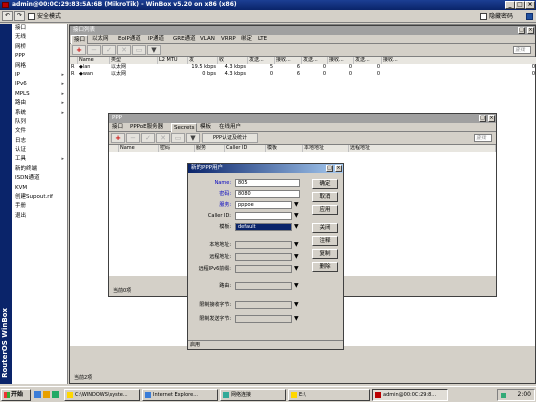 Image resolution: width=536 pixels, height=402 pixels. Describe the element at coordinates (184, 127) in the screenshot. I see `tab: Secrets` at that location.